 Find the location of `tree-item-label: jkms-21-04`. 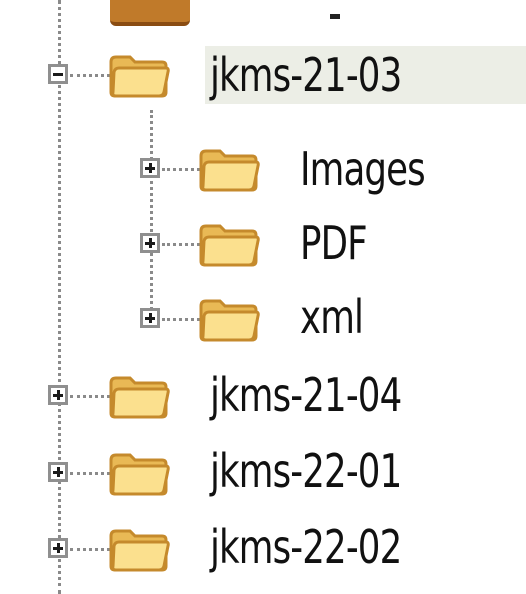

tree-item-label: jkms-21-04 is located at coordinates (306, 395).